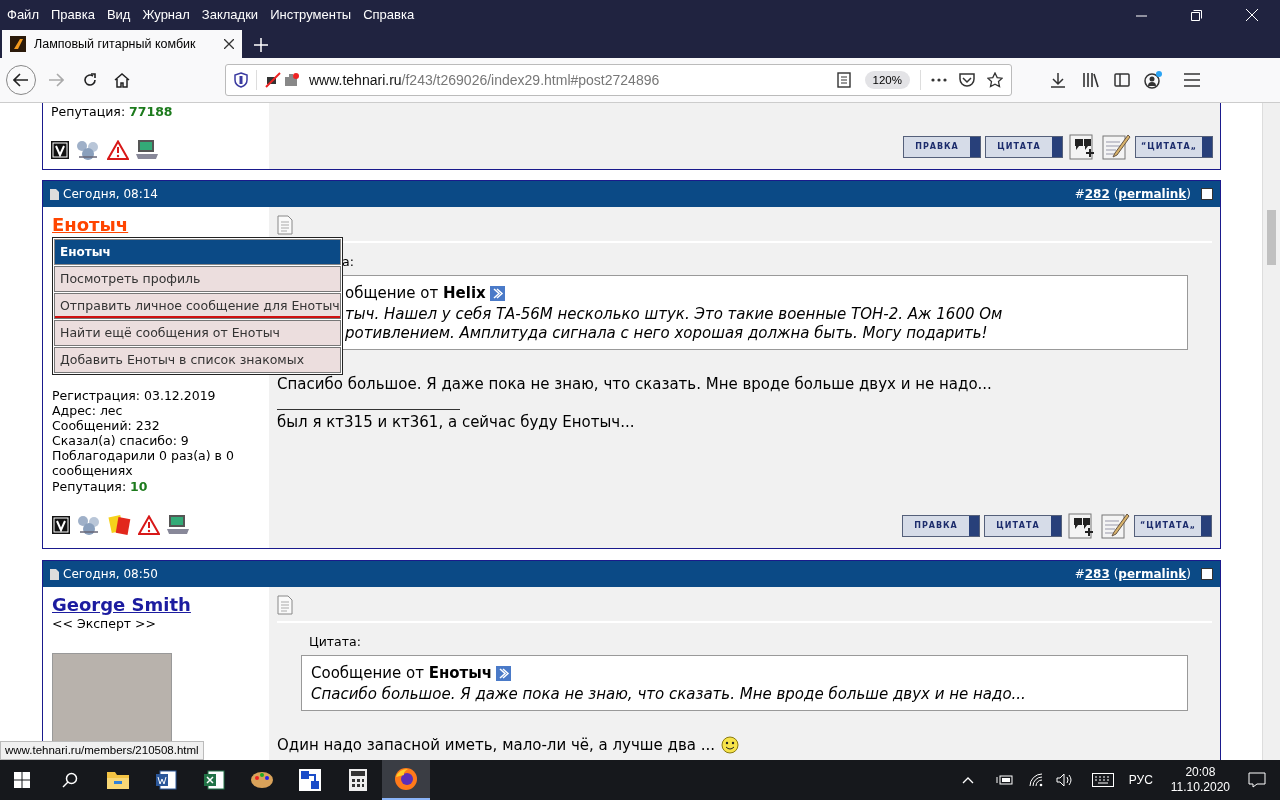 This screenshot has width=1280, height=800. Describe the element at coordinates (134, 395) in the screenshot. I see `profile-stat: Регистрация: 03.12.2019` at that location.